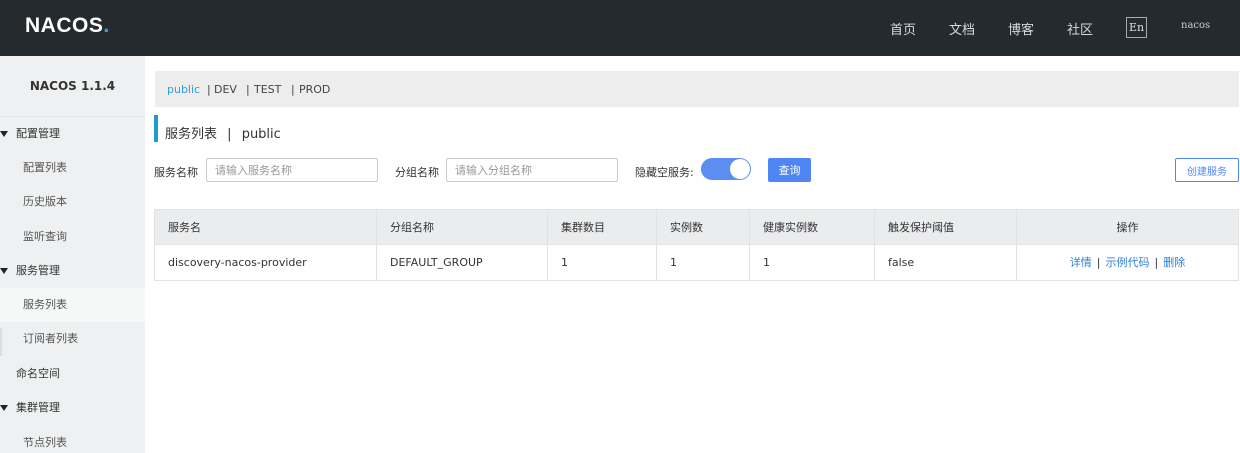 The height and width of the screenshot is (453, 1240). I want to click on namespace-bar: public | DEV | TEST | PROD, so click(697, 89).